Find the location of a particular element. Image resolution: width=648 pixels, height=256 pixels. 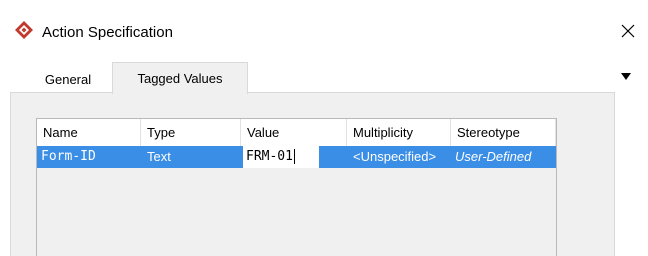

column-header-multiplicity: Multiplicity is located at coordinates (399, 132).